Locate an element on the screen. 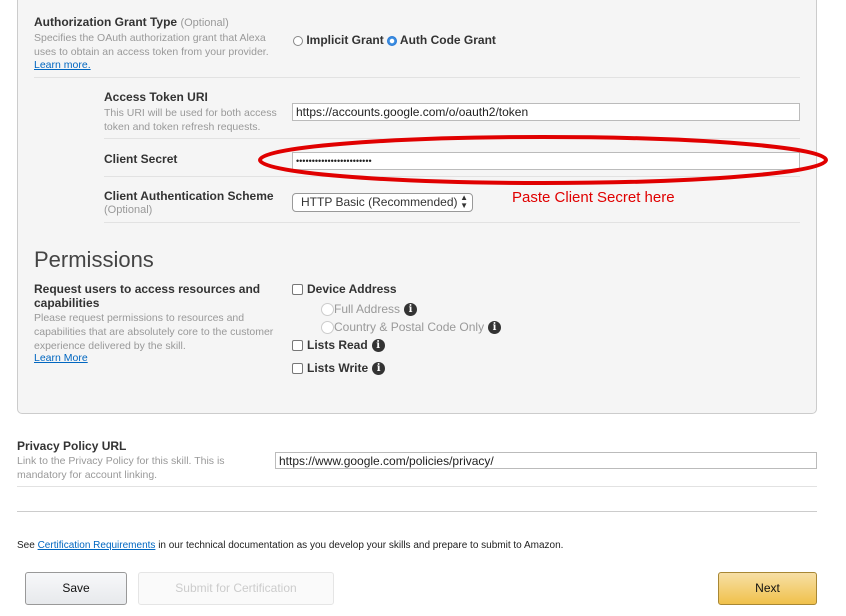 The height and width of the screenshot is (616, 846). lists-write-checkbox: Lists Write i is located at coordinates (339, 368).